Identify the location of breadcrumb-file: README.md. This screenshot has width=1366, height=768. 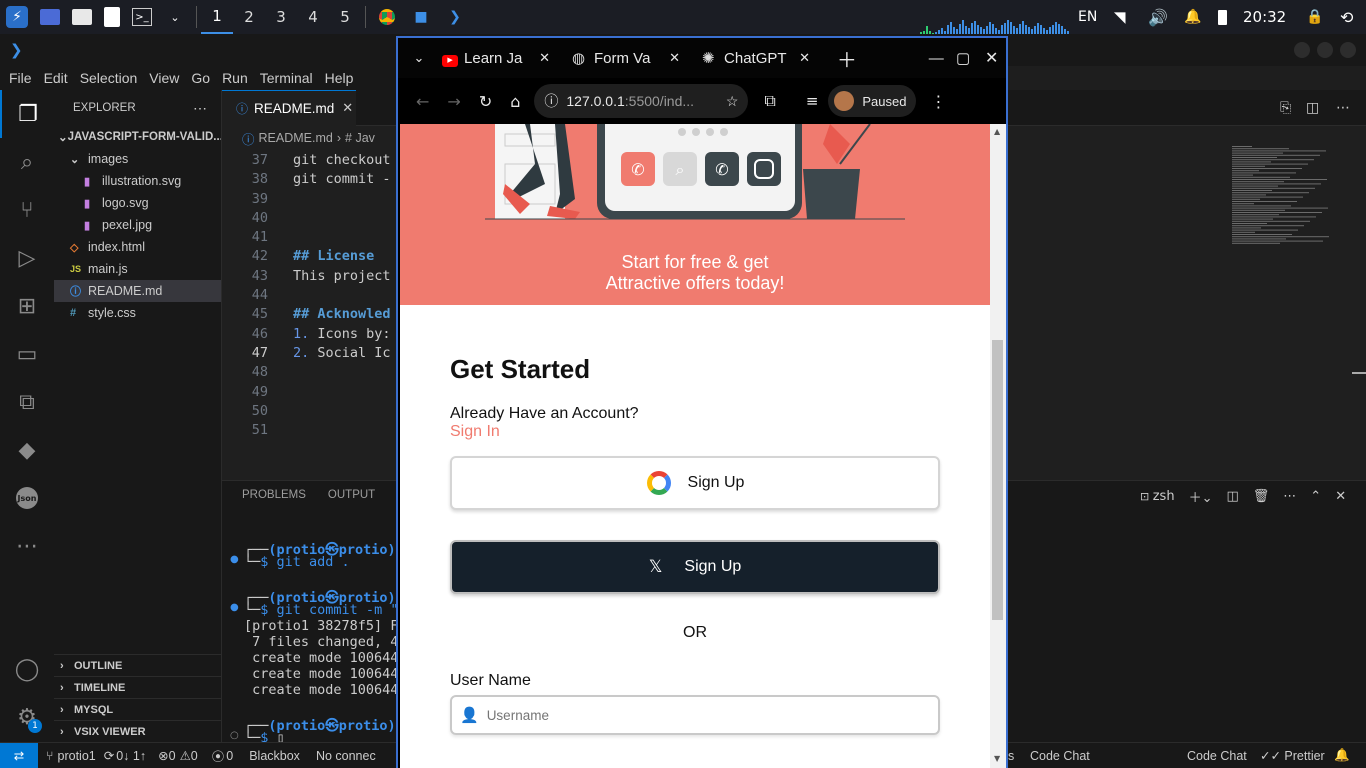
(296, 138).